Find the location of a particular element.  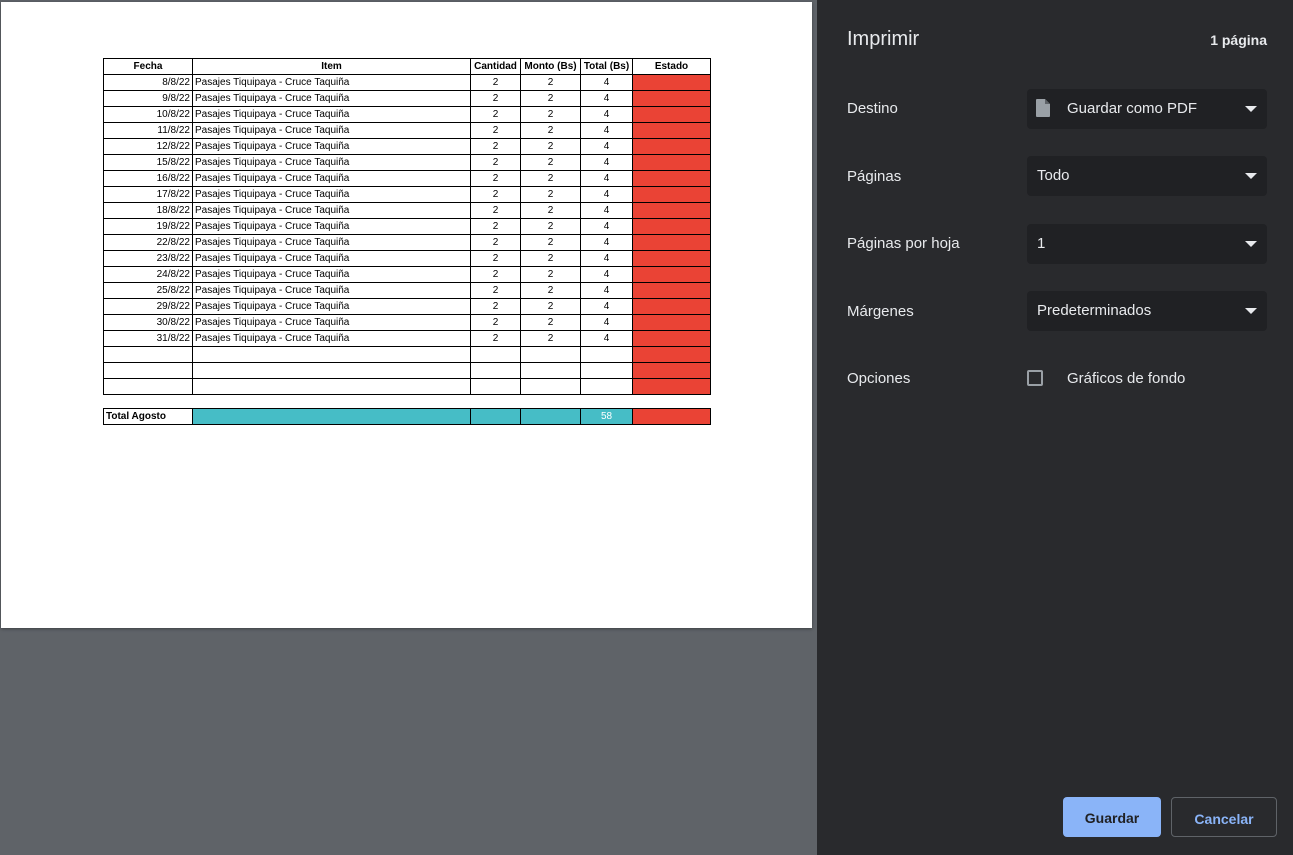

destino-select: Guardar como PDF is located at coordinates (1147, 109).